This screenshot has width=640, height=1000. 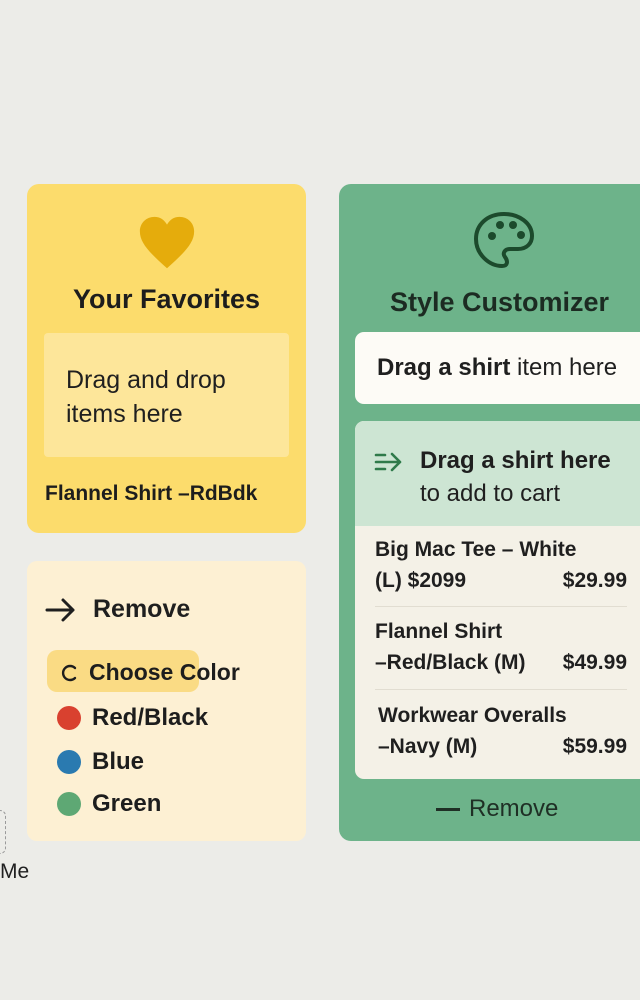 I want to click on cart-item-name: Flannel Shirt, so click(x=439, y=631).